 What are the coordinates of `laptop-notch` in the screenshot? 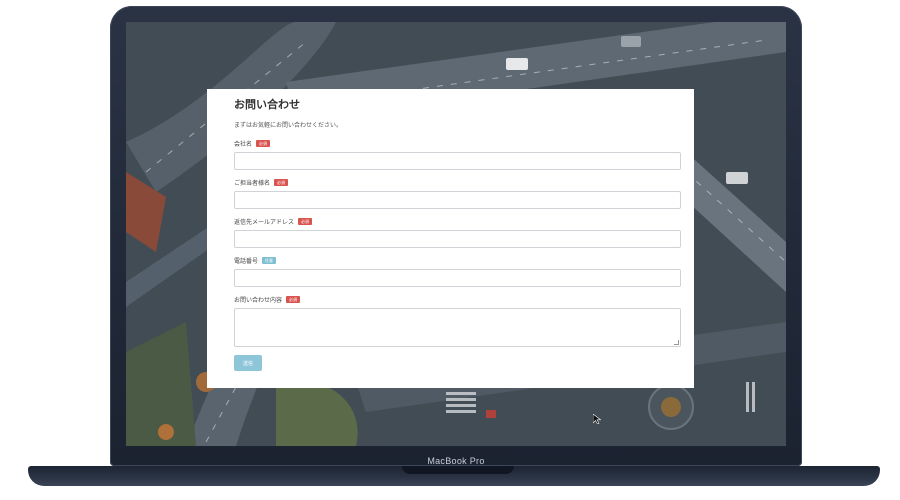 It's located at (458, 470).